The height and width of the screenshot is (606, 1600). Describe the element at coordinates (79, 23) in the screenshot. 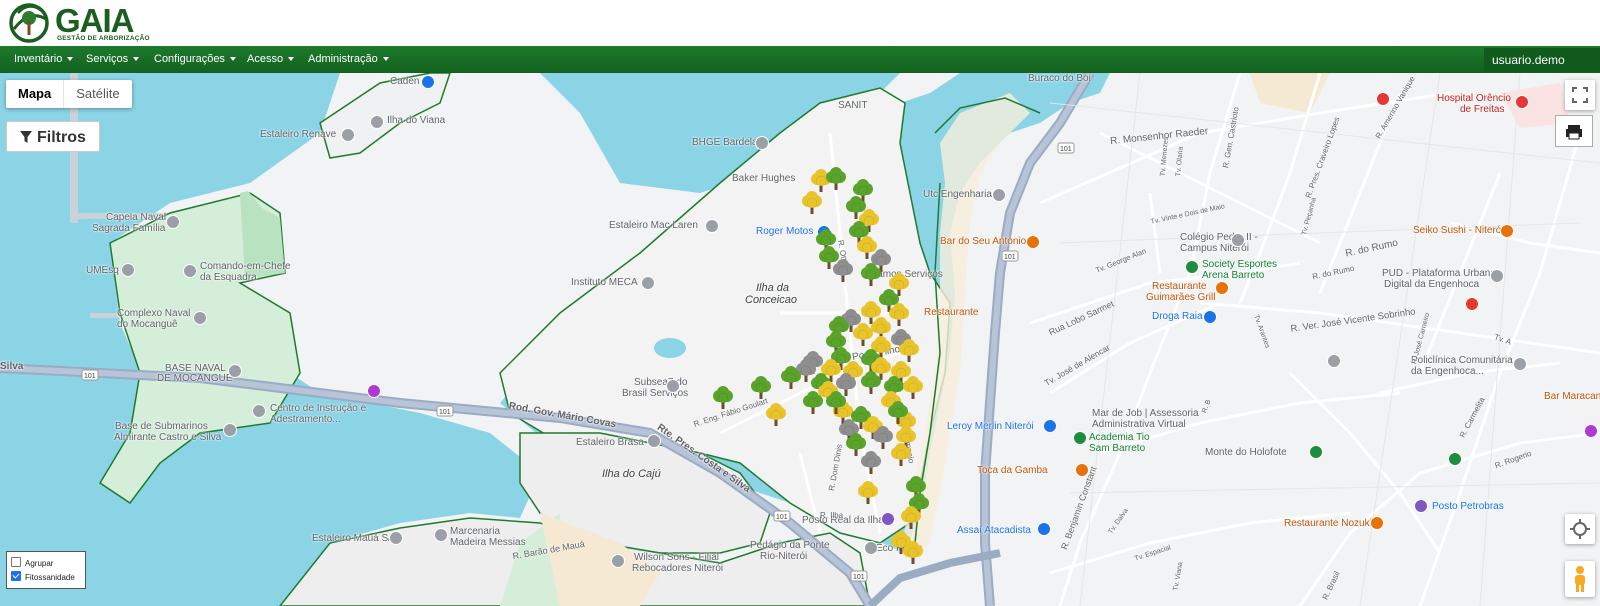

I see `gaia-logo: GAIA GESTÃO DE ARBORIZAÇÃO` at that location.